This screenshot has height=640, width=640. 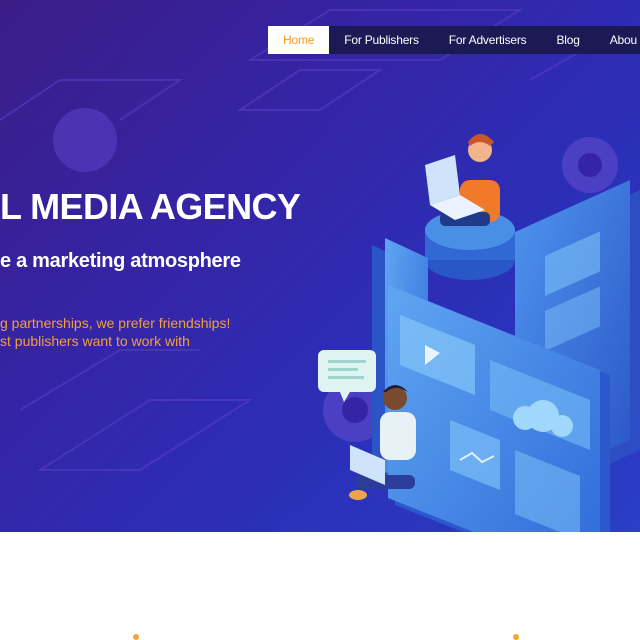 I want to click on hero-headline: L MEDIA AGENCY, so click(x=150, y=206).